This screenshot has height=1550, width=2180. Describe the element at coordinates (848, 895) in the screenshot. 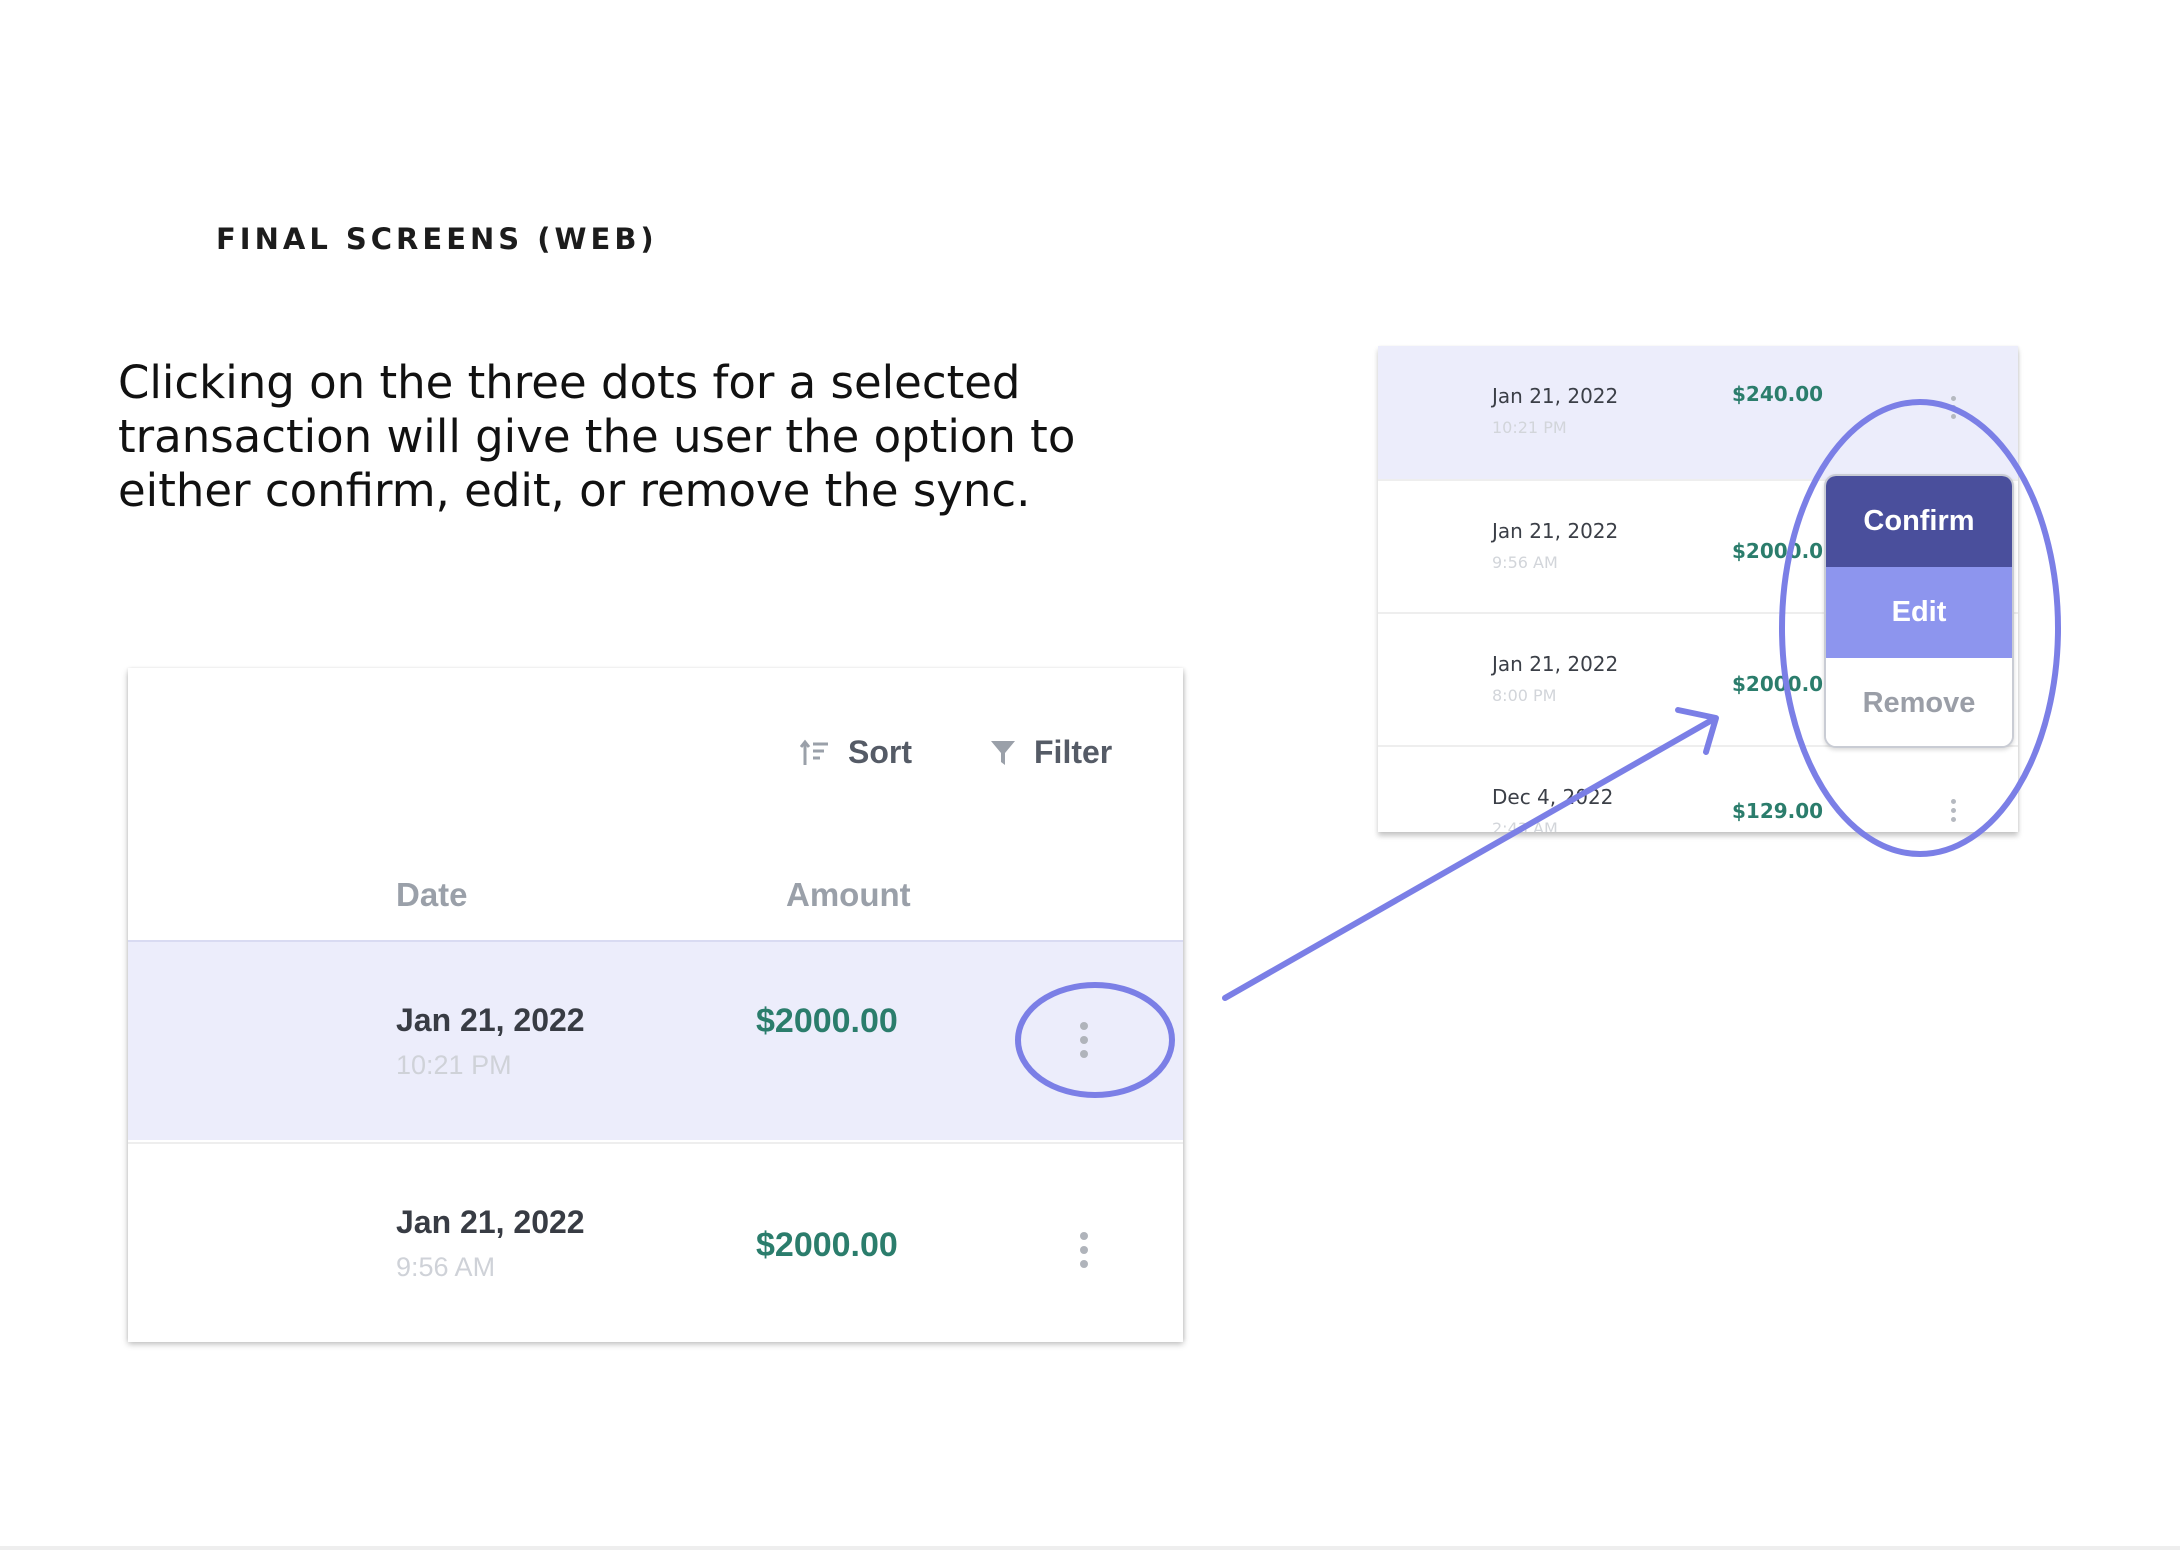

I see `column-header-amount: Amount` at that location.